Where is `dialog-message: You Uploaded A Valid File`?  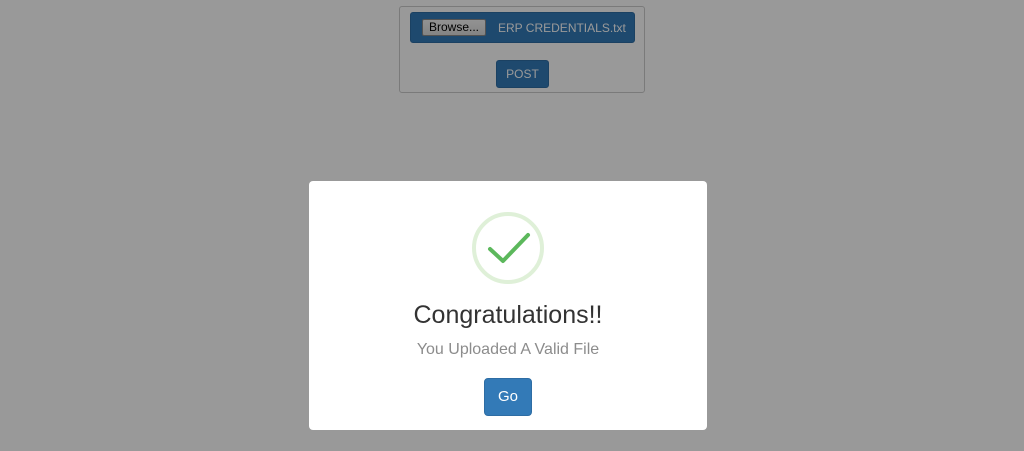 dialog-message: You Uploaded A Valid File is located at coordinates (508, 349).